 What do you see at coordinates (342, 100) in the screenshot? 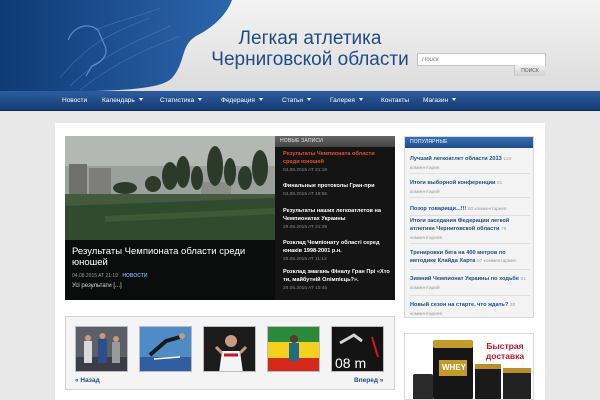
I see `nav-item-label: Галерея` at bounding box center [342, 100].